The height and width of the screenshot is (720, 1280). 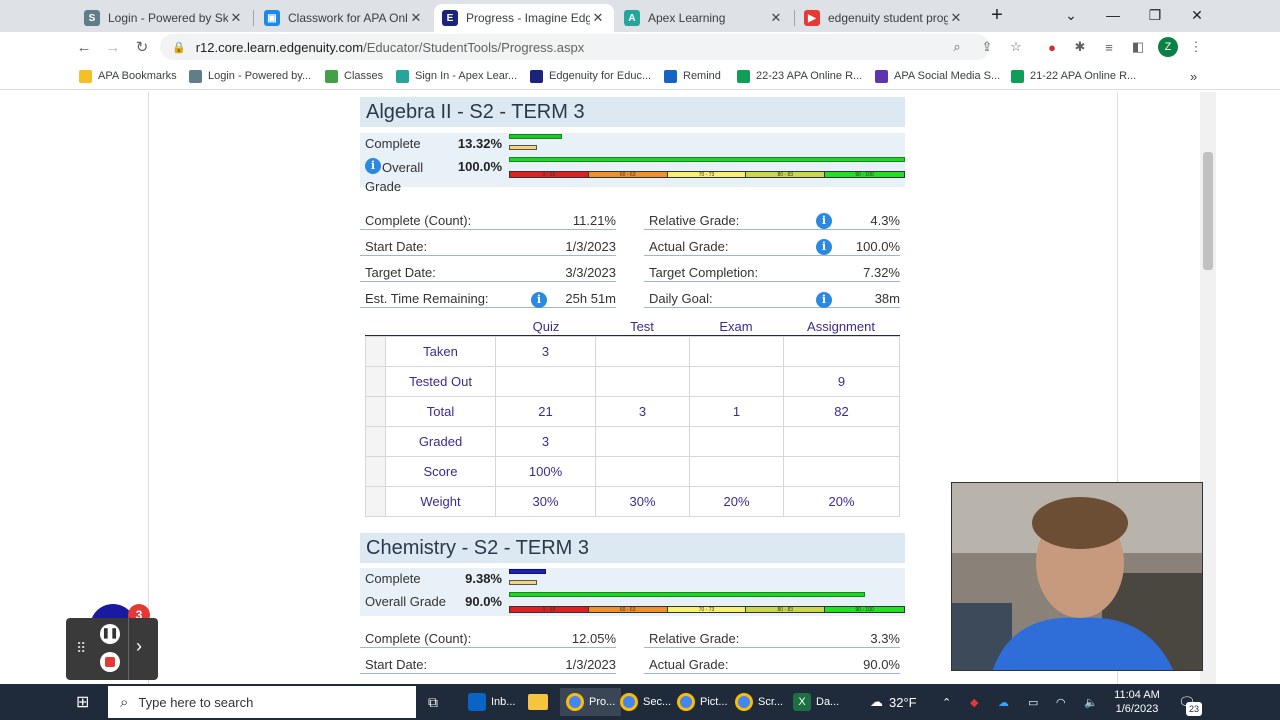 What do you see at coordinates (488, 639) in the screenshot?
I see `stat-complete-count: Complete (Count): 12.05%` at bounding box center [488, 639].